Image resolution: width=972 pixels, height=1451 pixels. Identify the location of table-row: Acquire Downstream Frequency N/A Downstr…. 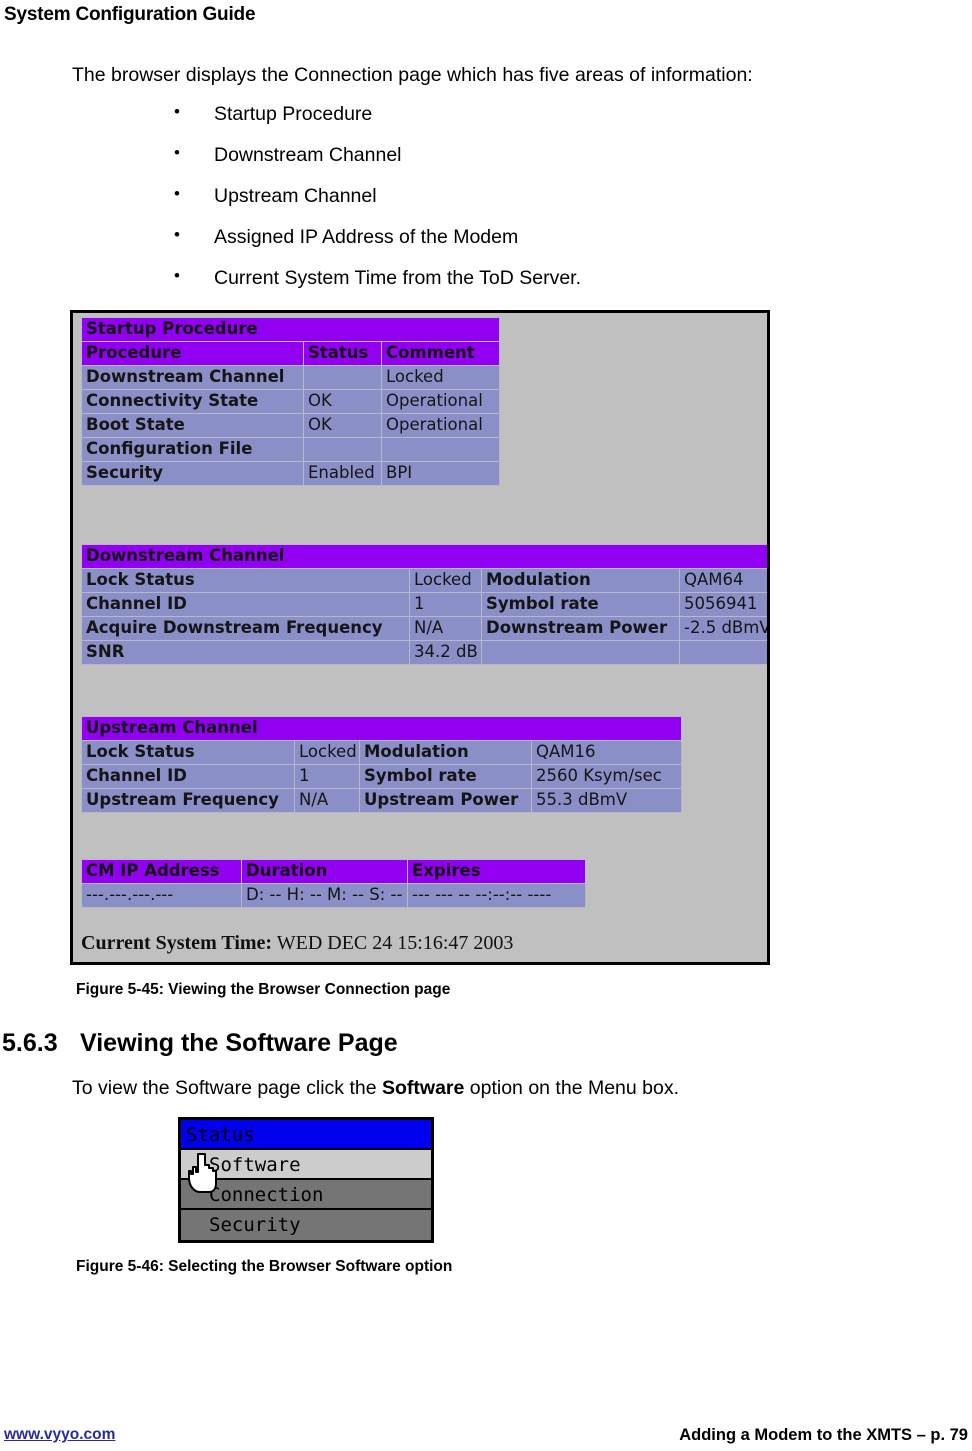
(424, 628).